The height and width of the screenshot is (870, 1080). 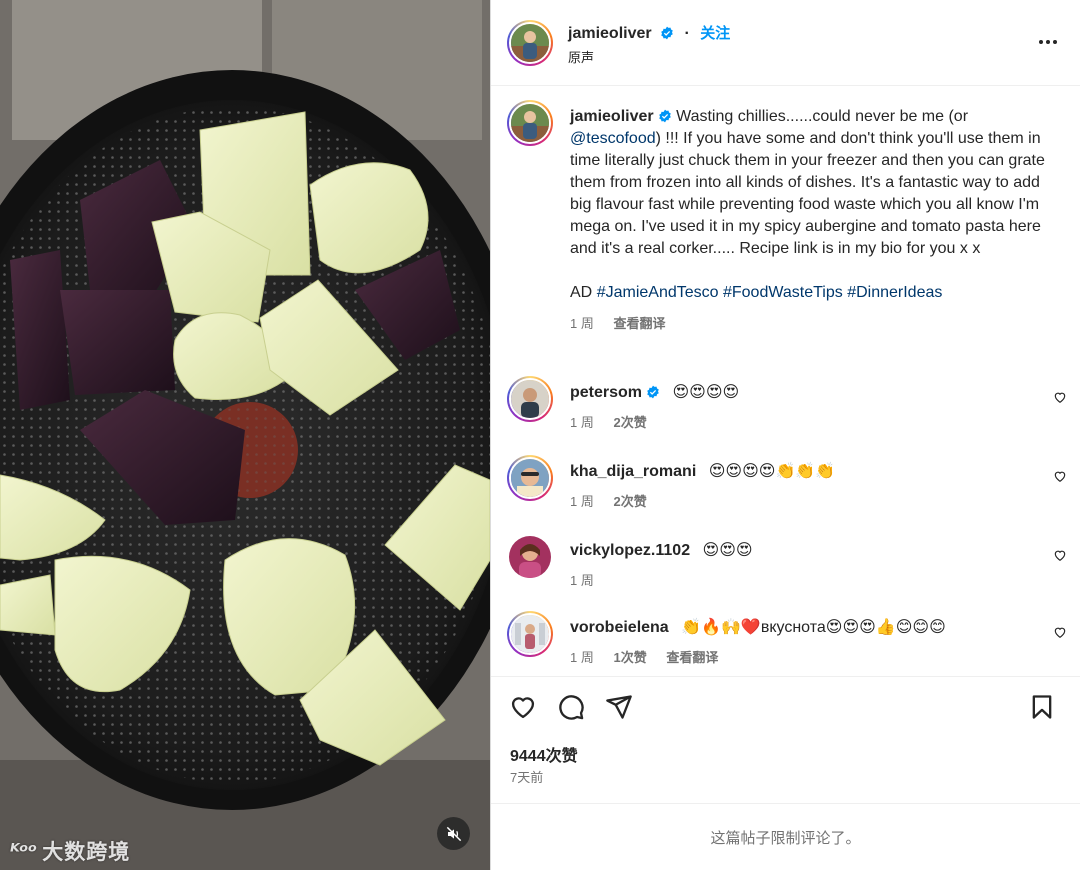 I want to click on more-horizontal-icon, so click(x=1048, y=42).